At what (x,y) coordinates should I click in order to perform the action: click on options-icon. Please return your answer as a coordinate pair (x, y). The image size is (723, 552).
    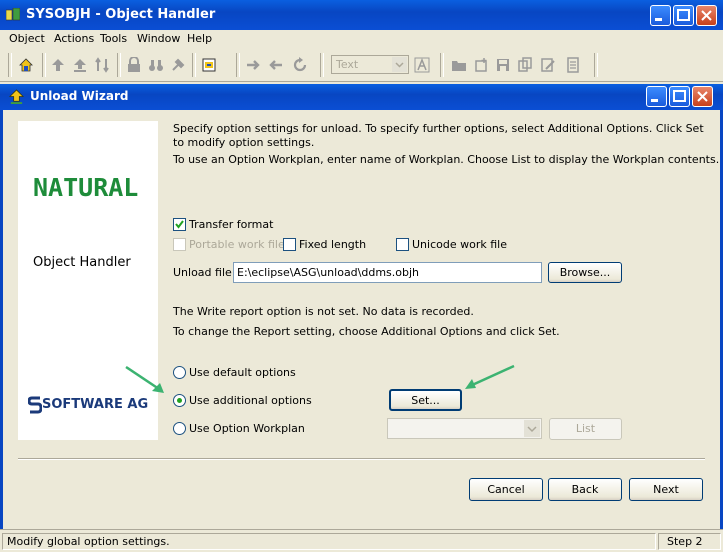
    Looking at the image, I should click on (209, 65).